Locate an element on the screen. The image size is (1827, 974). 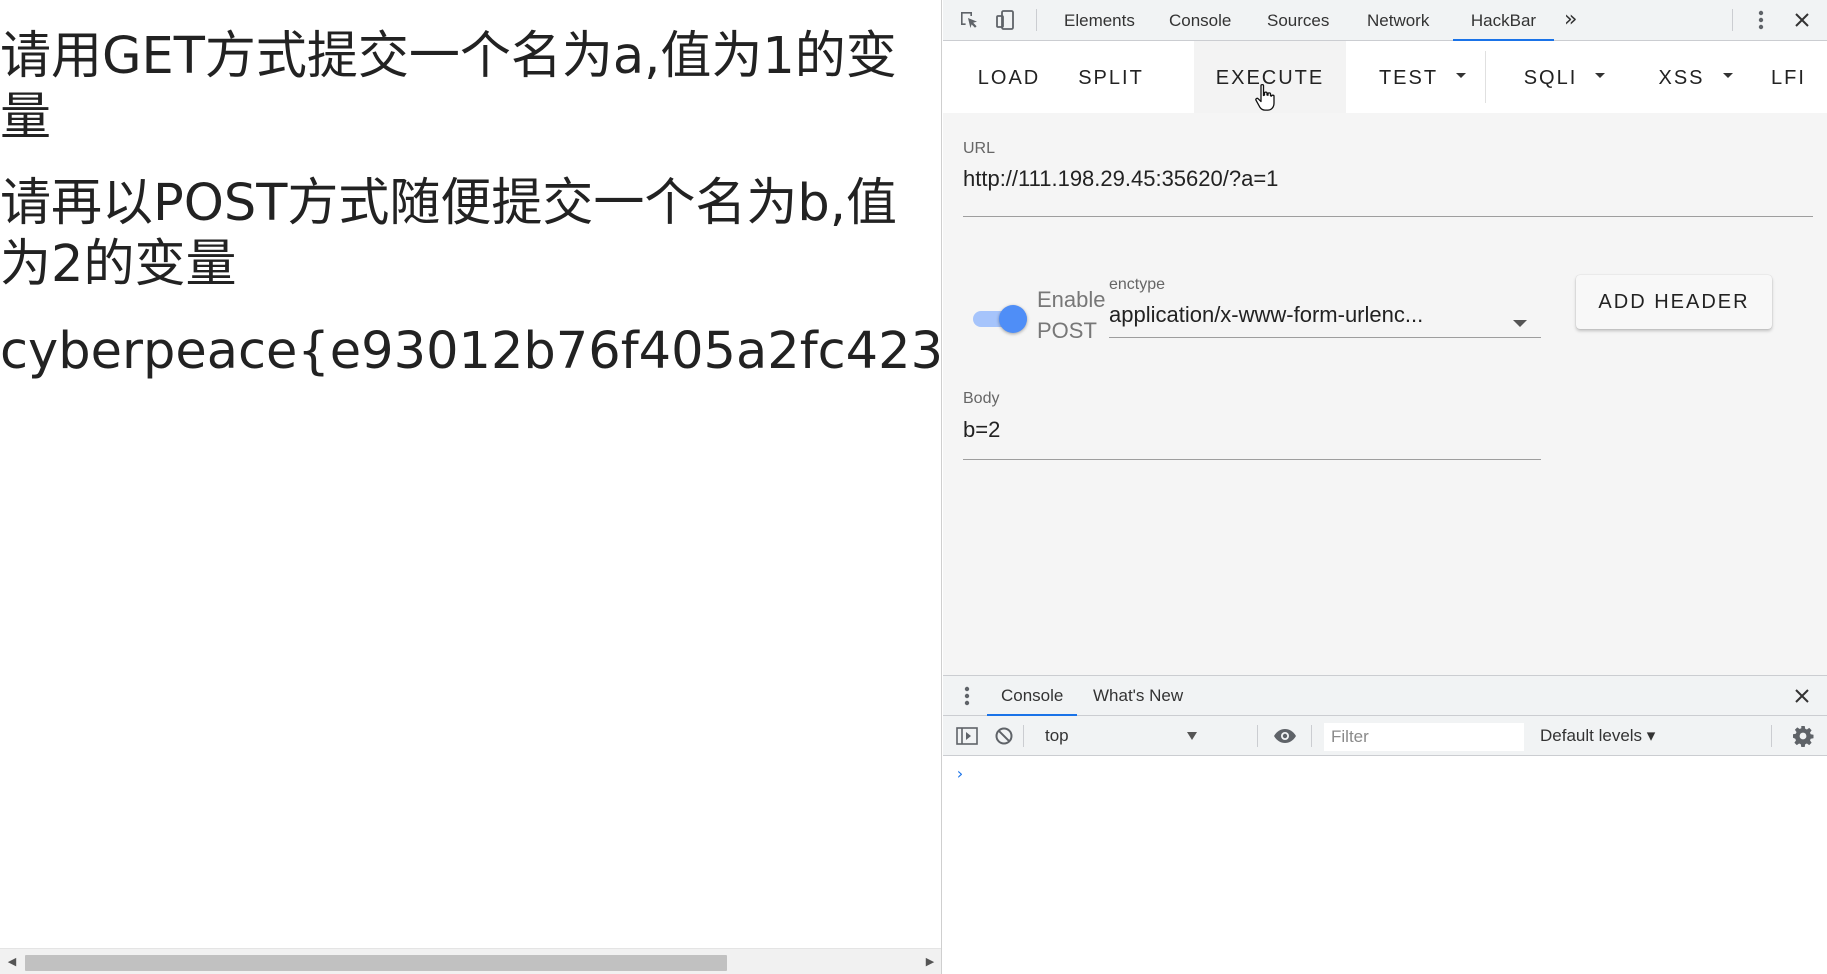
clear-console-icon is located at coordinates (1004, 736).